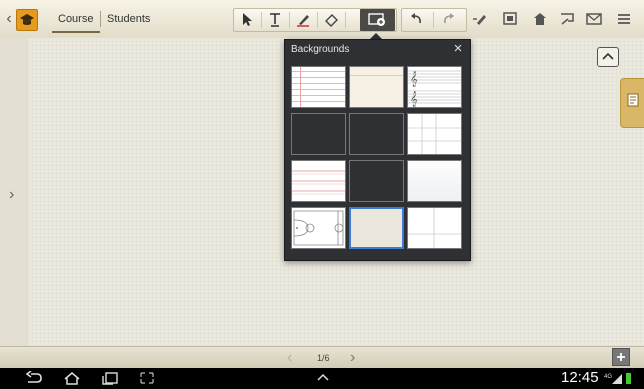 Image resolution: width=644 pixels, height=389 pixels. What do you see at coordinates (27, 20) in the screenshot?
I see `graduation-cap-icon` at bounding box center [27, 20].